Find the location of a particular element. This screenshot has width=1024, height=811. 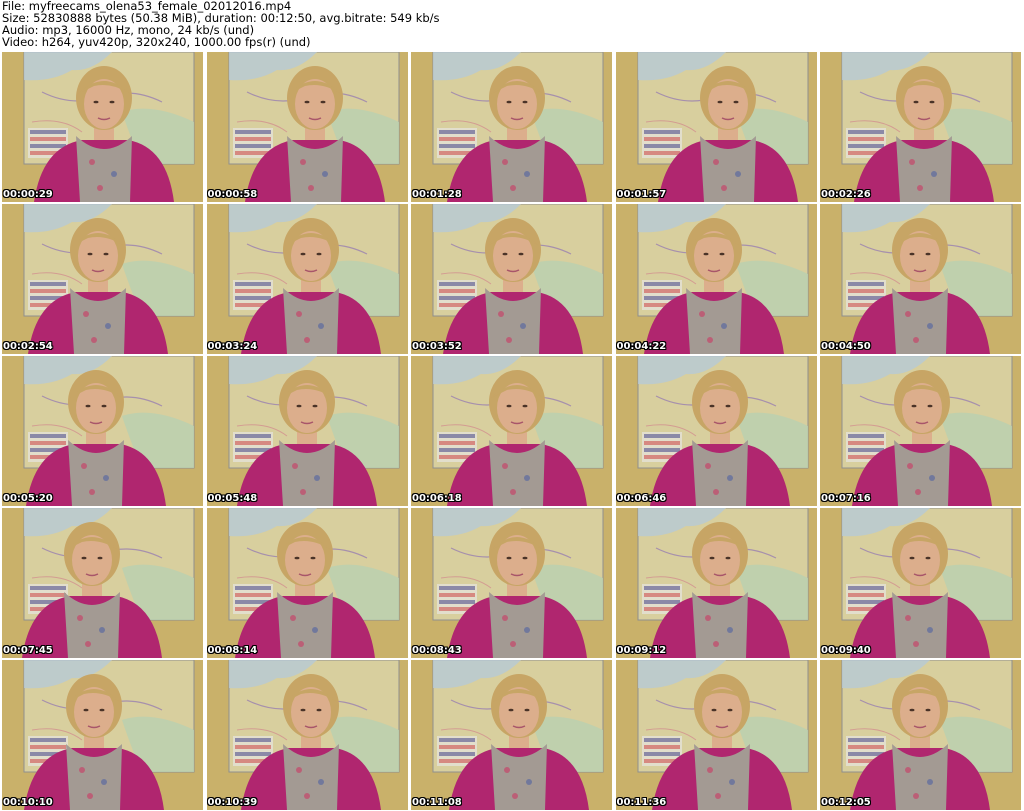

thumbnail-timestamp: 00:10:10 is located at coordinates (28, 802).